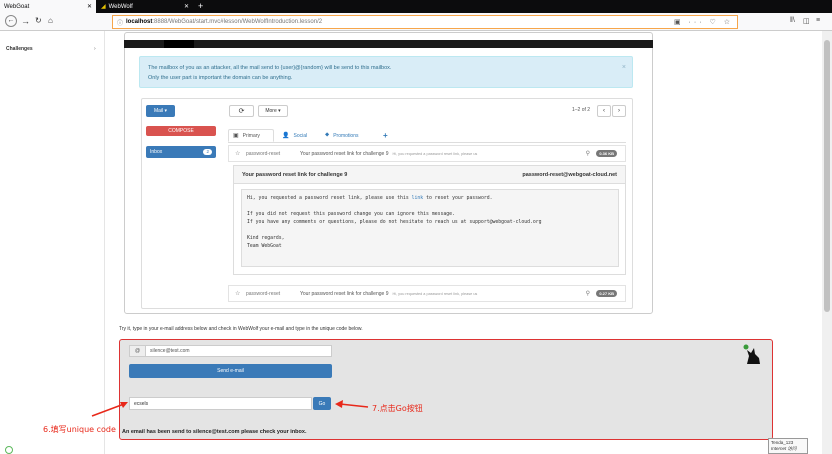 The image size is (832, 454). I want to click on inbox-label: Inbox, so click(156, 152).